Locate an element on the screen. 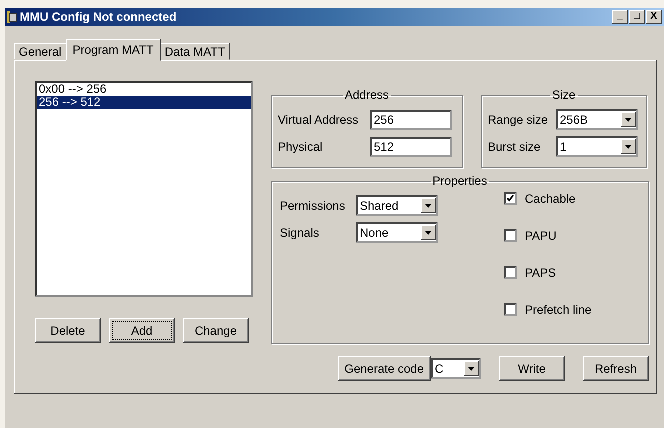 This screenshot has width=664, height=428. tab: Data MATT is located at coordinates (195, 51).